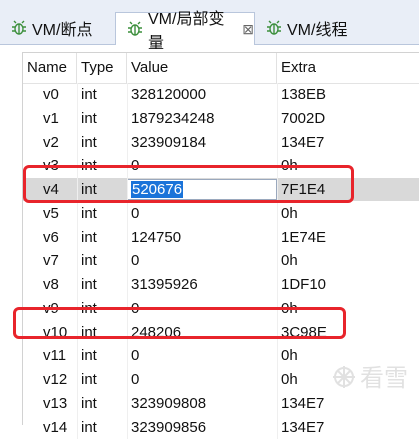 This screenshot has width=419, height=439. I want to click on table-row: v14 int 323909856 134E7, so click(221, 427).